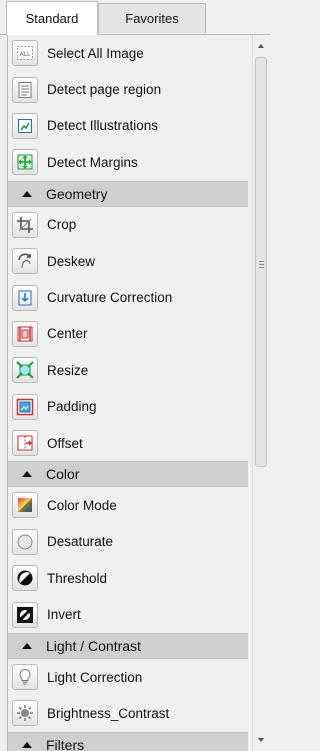 The width and height of the screenshot is (320, 751). What do you see at coordinates (71, 261) in the screenshot?
I see `tool-item-label: Deskew` at bounding box center [71, 261].